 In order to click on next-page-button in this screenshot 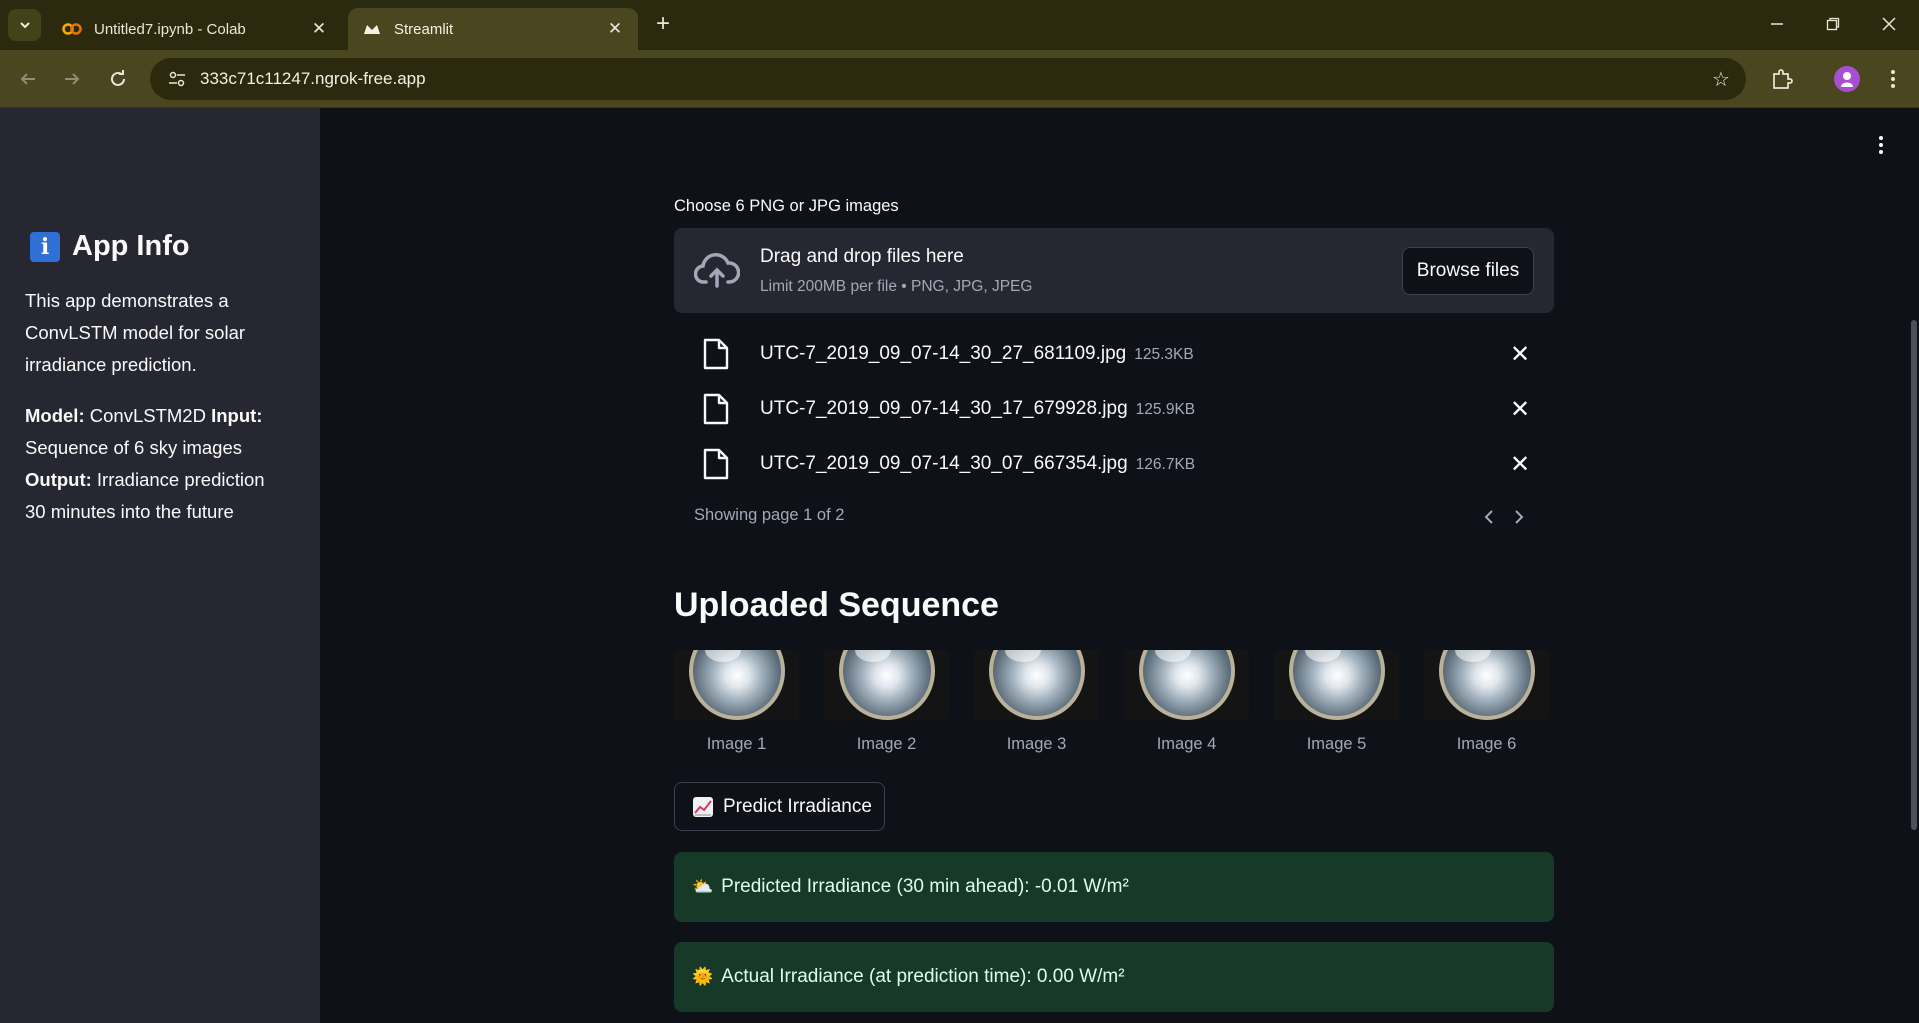, I will do `click(1519, 517)`.